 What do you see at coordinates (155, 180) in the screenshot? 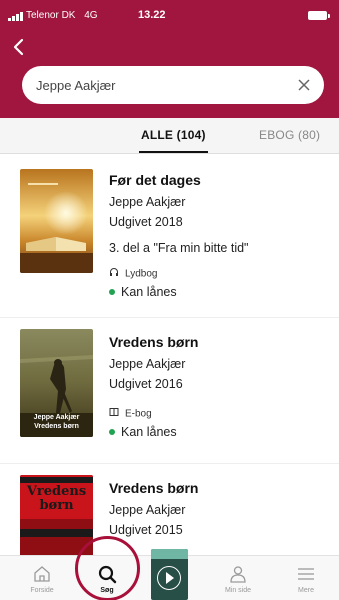
I see `result-title: Før det dages` at bounding box center [155, 180].